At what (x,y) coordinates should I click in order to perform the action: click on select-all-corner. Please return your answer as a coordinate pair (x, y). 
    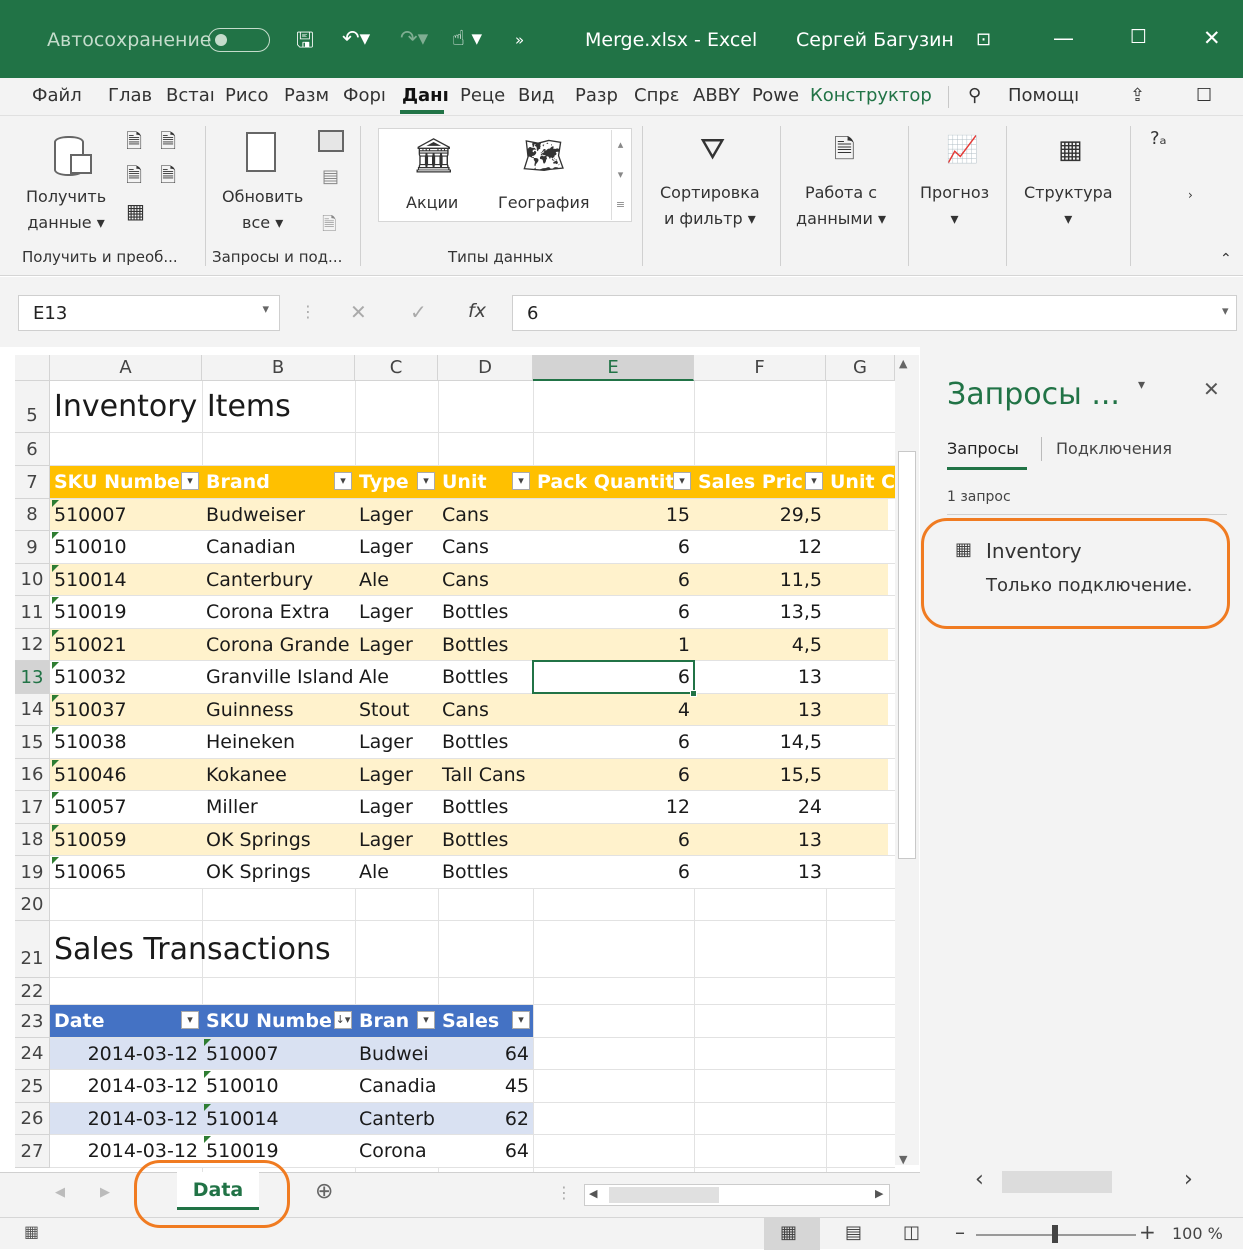
    Looking at the image, I should click on (32, 368).